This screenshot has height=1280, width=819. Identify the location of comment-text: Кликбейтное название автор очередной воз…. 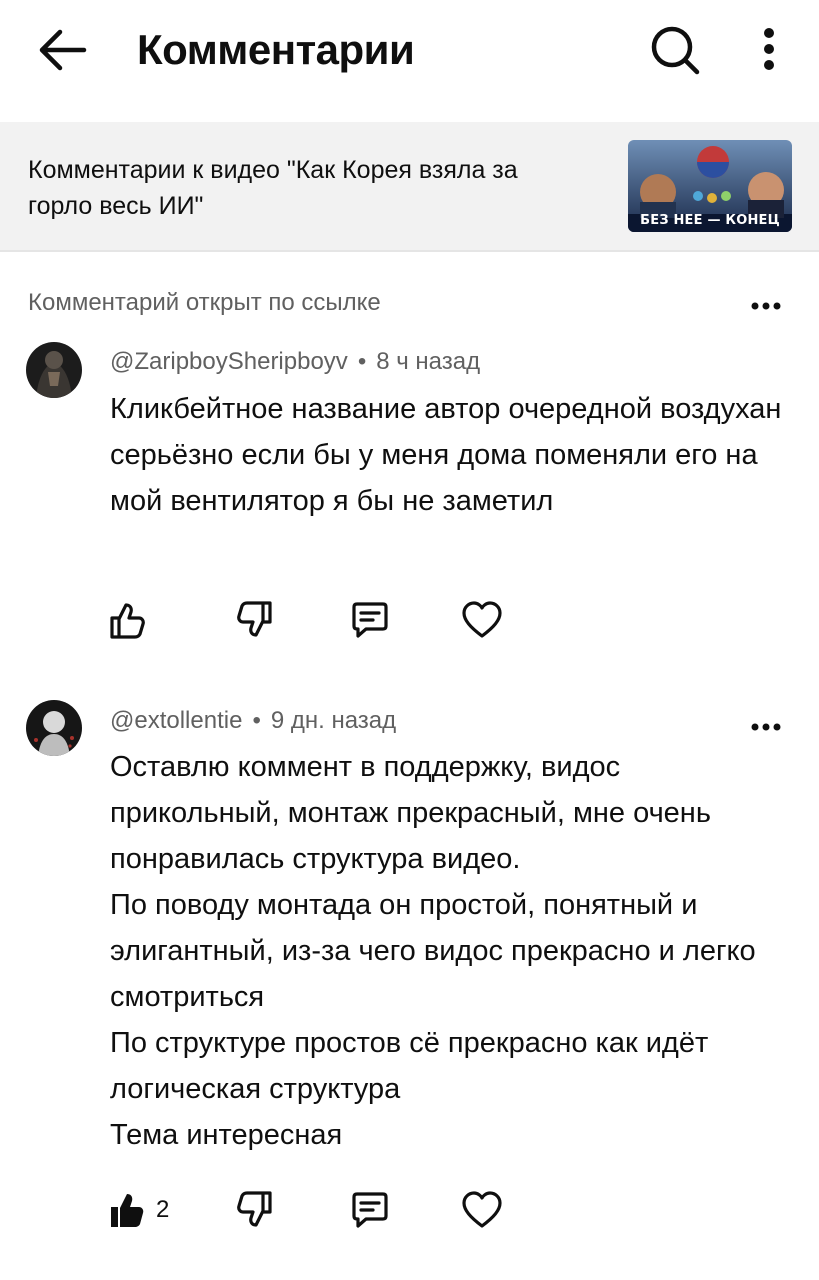
(446, 455).